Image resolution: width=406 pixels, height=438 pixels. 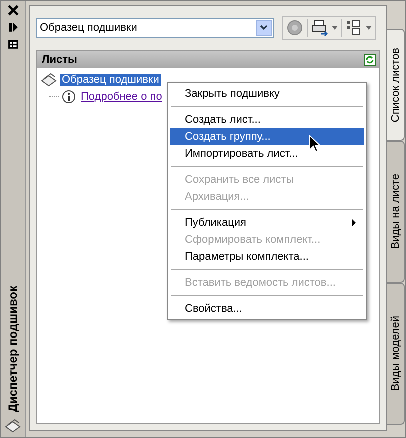 What do you see at coordinates (396, 212) in the screenshot?
I see `side-tab: Виды на листе` at bounding box center [396, 212].